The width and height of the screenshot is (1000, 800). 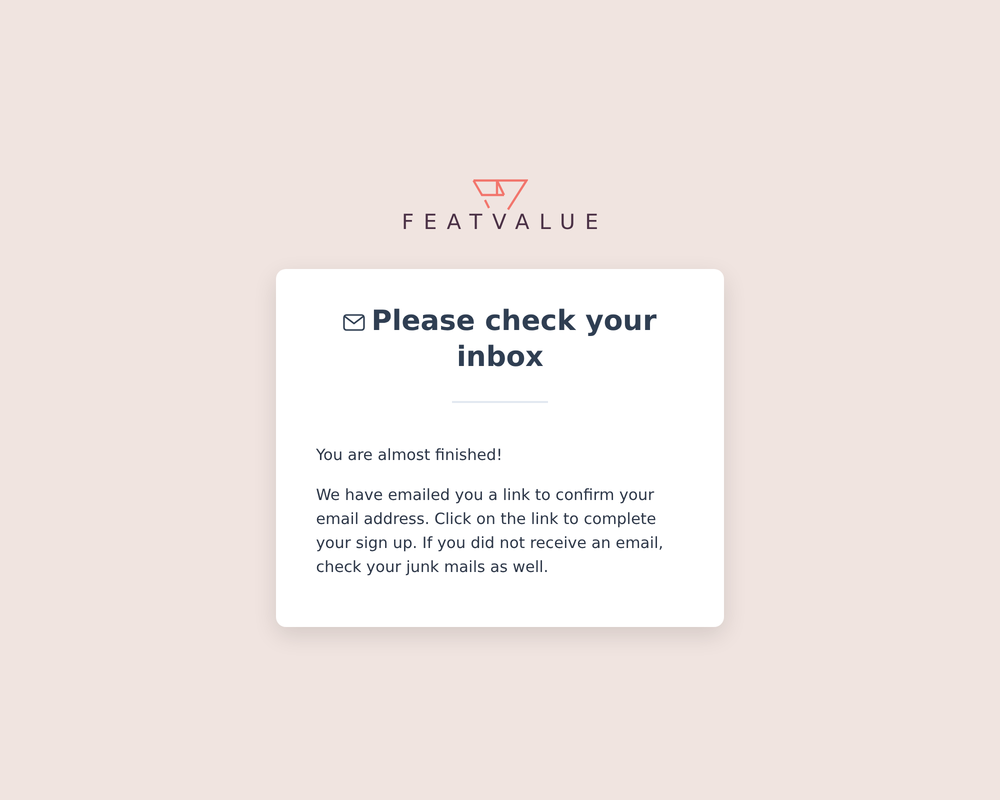 What do you see at coordinates (490, 531) in the screenshot?
I see `message-paragraph: We have emailed you a link to confirm your email address. Click on the link to complete your sign up. If you did not receive an email, check your junk mails as well.` at bounding box center [490, 531].